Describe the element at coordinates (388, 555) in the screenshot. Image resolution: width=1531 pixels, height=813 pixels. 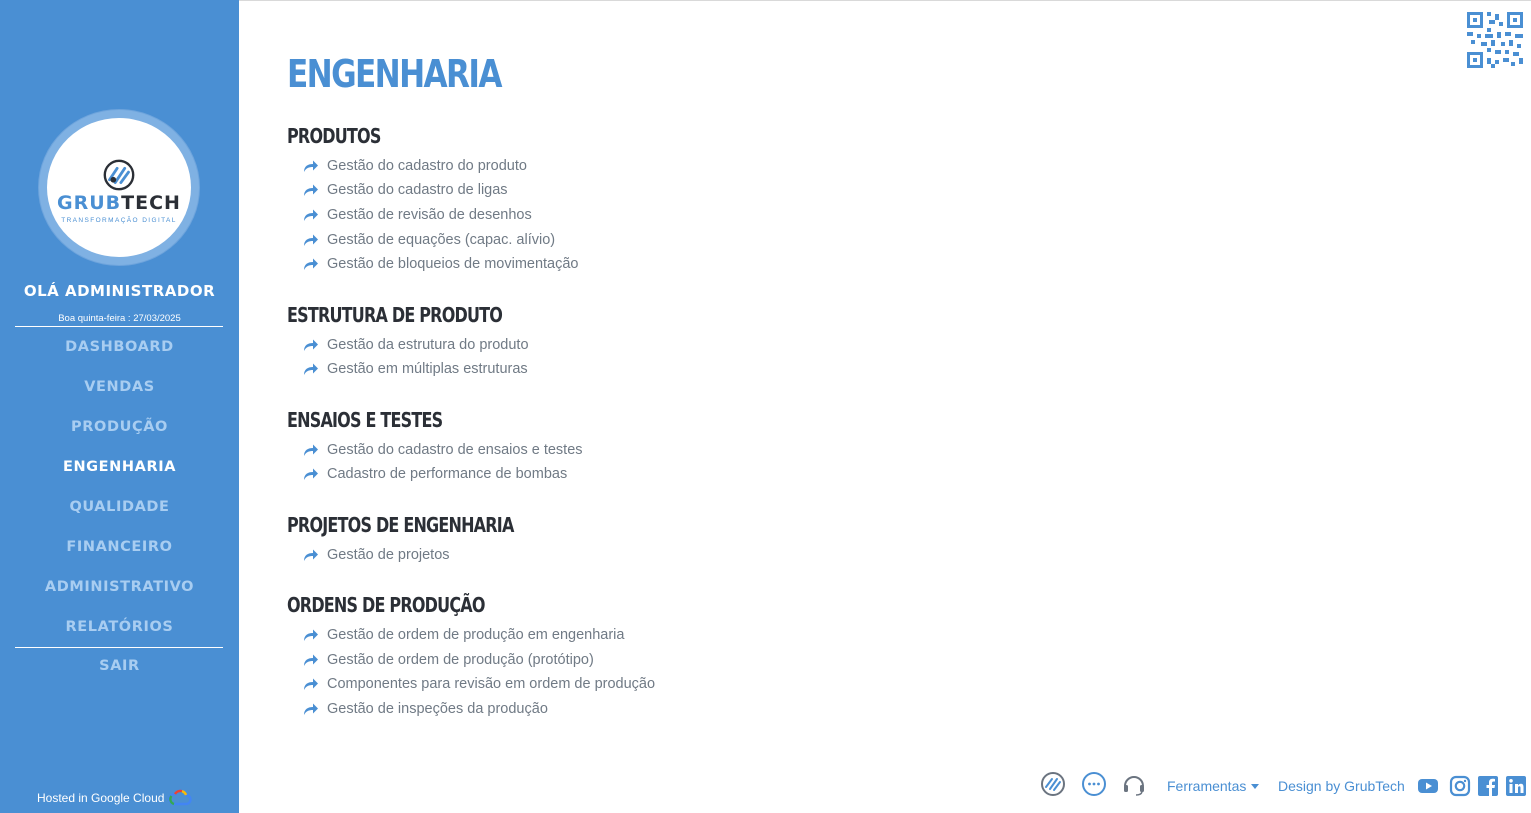
I see `link-label: Gestão de projetos` at that location.